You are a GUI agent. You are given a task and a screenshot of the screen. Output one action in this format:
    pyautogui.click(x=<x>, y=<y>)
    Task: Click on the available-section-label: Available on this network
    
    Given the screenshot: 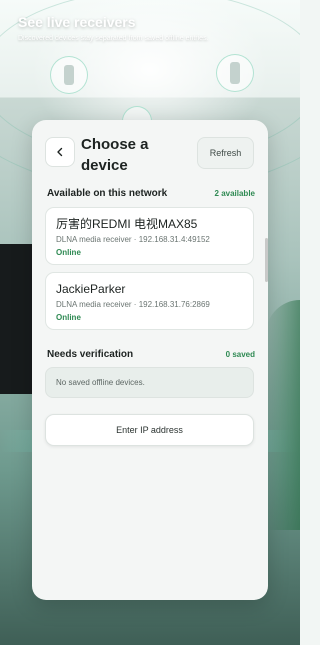 What is the action you would take?
    pyautogui.click(x=107, y=193)
    